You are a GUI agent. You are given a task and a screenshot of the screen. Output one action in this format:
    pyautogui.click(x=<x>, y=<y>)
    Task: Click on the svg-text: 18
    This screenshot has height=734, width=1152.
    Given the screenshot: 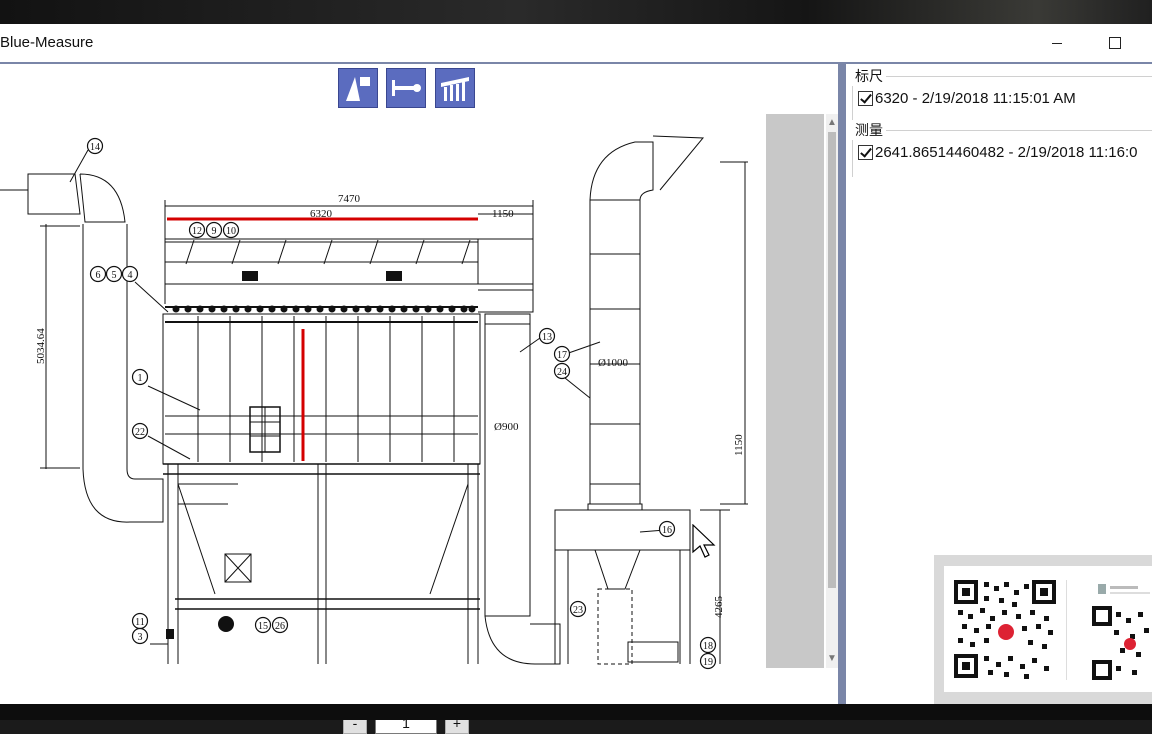 What is the action you would take?
    pyautogui.click(x=708, y=646)
    